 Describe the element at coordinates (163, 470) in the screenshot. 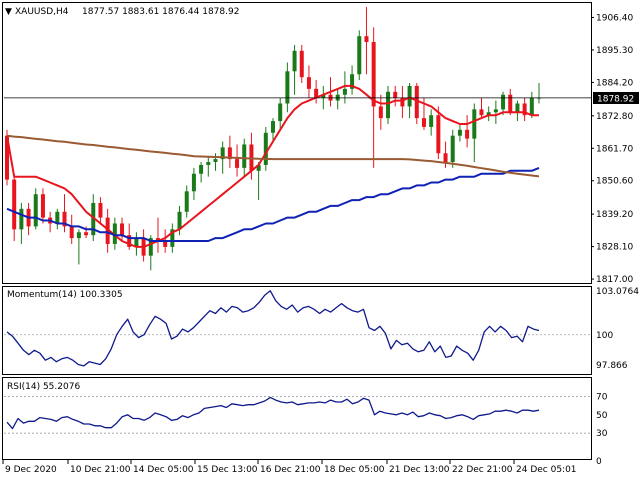

I see `time-axis-tick-label: 14 Dec 05:00` at that location.